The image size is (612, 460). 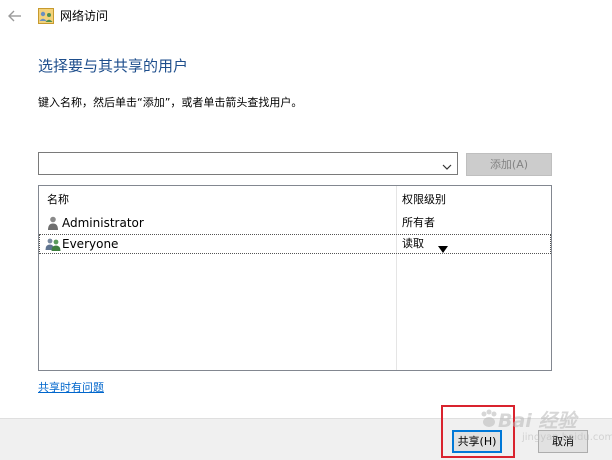 I want to click on button-bar: 共享(H) 取消, so click(x=306, y=439).